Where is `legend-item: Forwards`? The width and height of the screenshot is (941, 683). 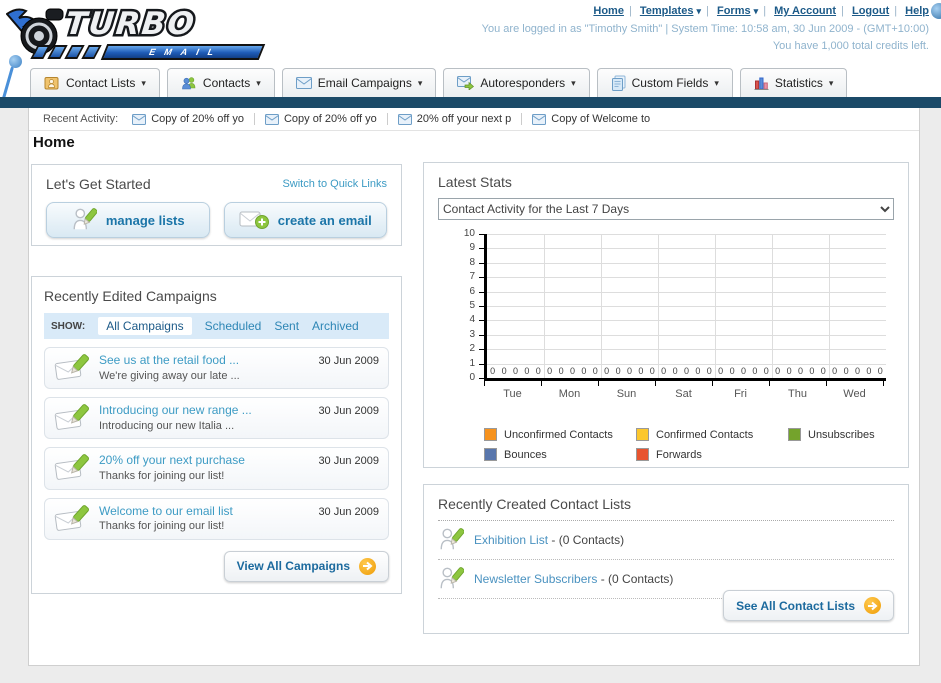
legend-item: Forwards is located at coordinates (712, 454).